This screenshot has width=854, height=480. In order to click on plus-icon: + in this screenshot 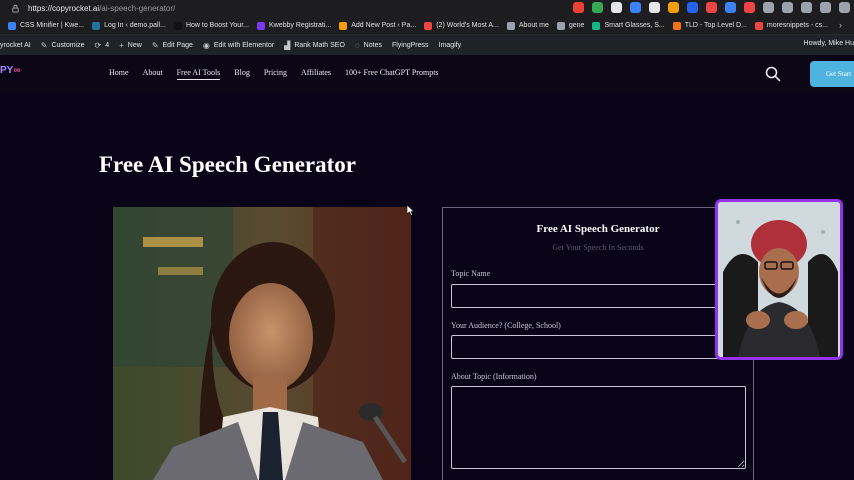, I will do `click(121, 45)`.